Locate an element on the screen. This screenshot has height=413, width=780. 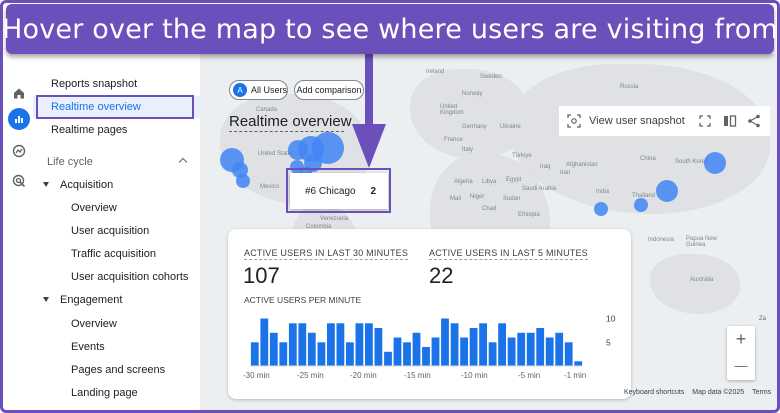
map-label: United Kingdom is located at coordinates (452, 110).